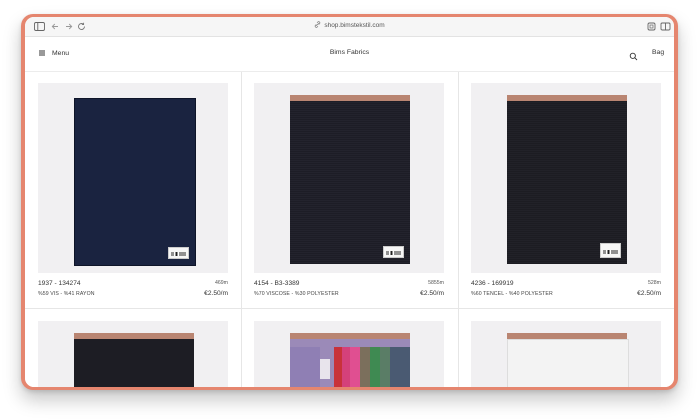  Describe the element at coordinates (66, 294) in the screenshot. I see `product-composition: %59 VIS - %41 RAYON` at that location.